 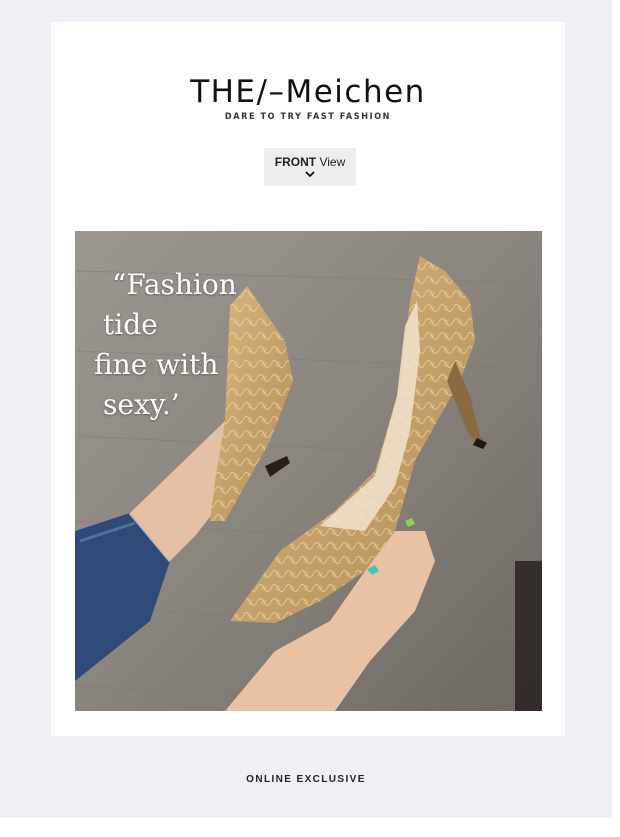 What do you see at coordinates (174, 284) in the screenshot?
I see `quote-line: “Fashion` at bounding box center [174, 284].